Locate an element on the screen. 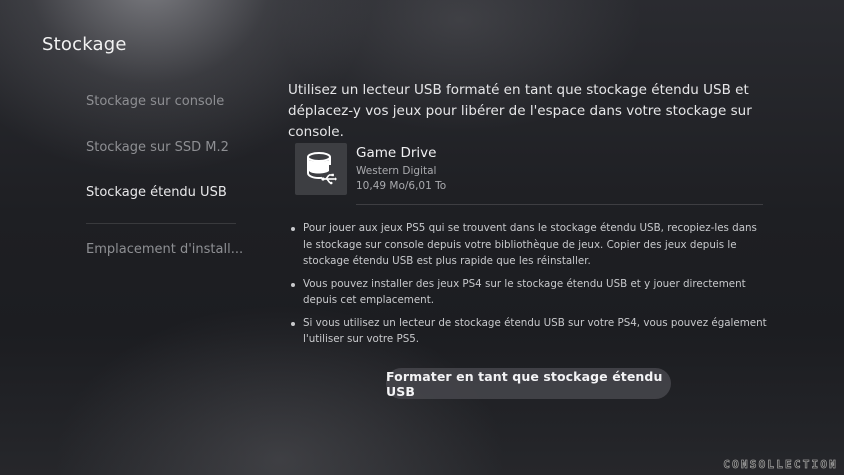 The image size is (844, 475). drive-name: Game Drive is located at coordinates (396, 153).